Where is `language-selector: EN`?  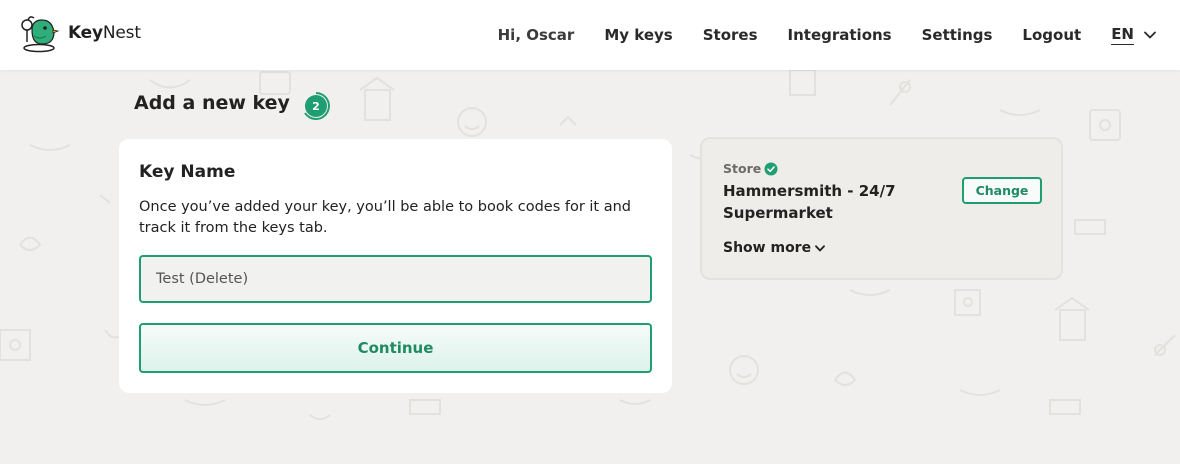
language-selector: EN is located at coordinates (1133, 35).